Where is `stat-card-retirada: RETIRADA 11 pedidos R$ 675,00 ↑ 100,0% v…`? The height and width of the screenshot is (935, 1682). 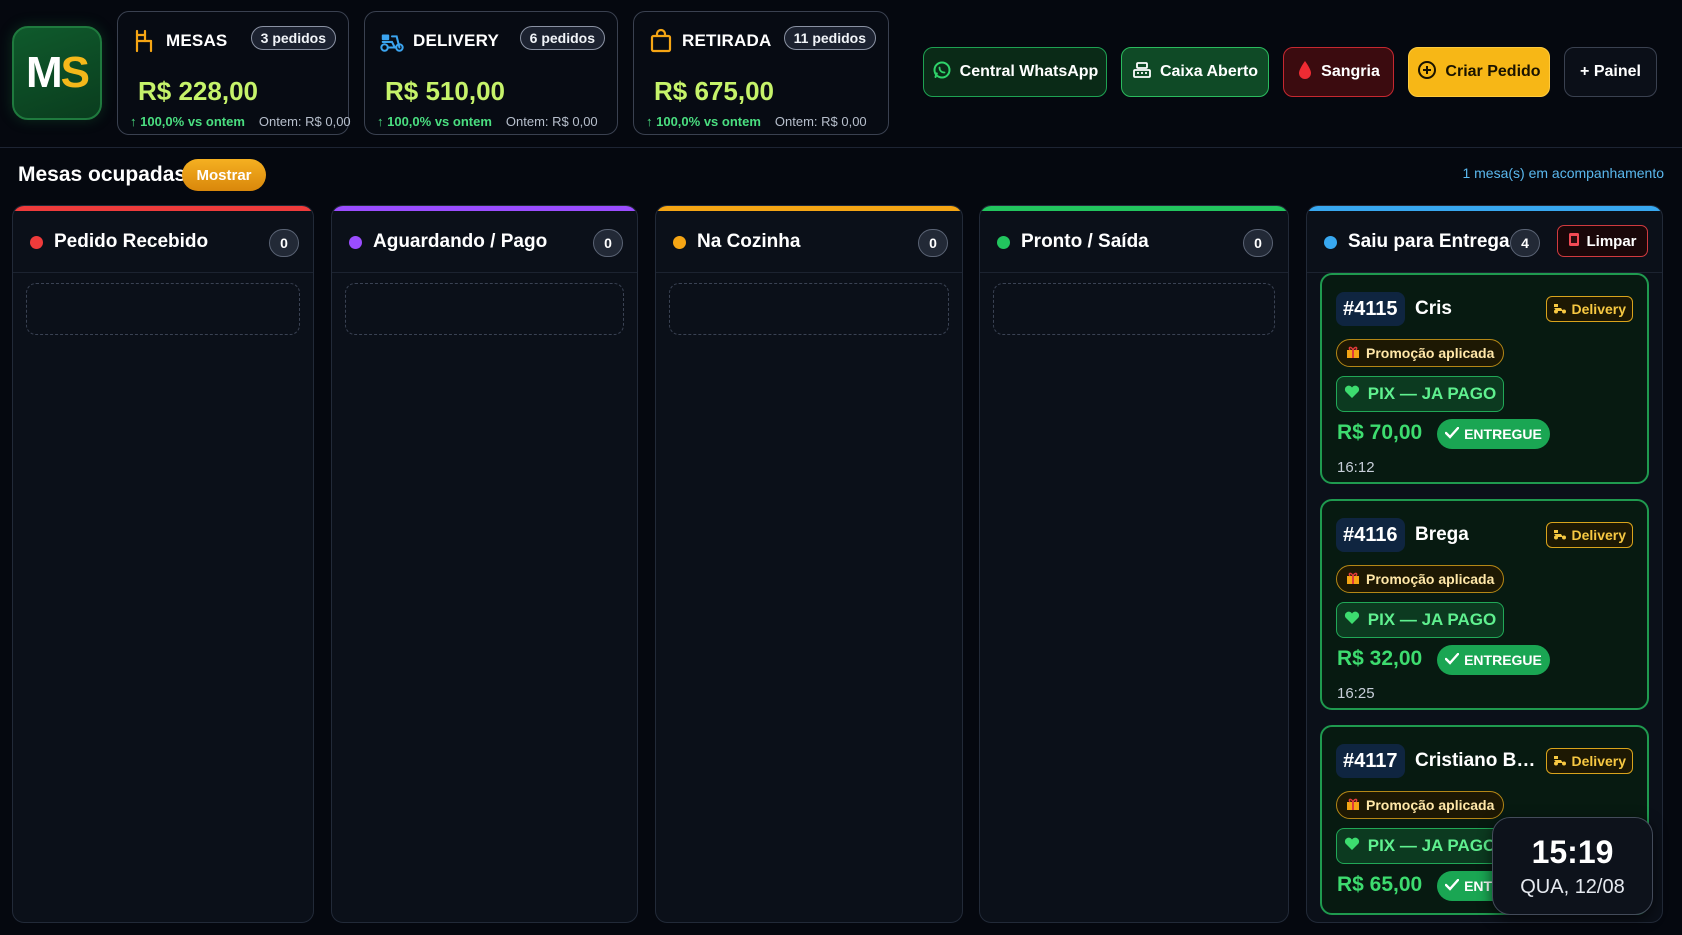
stat-card-retirada: RETIRADA 11 pedidos R$ 675,00 ↑ 100,0% v… is located at coordinates (761, 73).